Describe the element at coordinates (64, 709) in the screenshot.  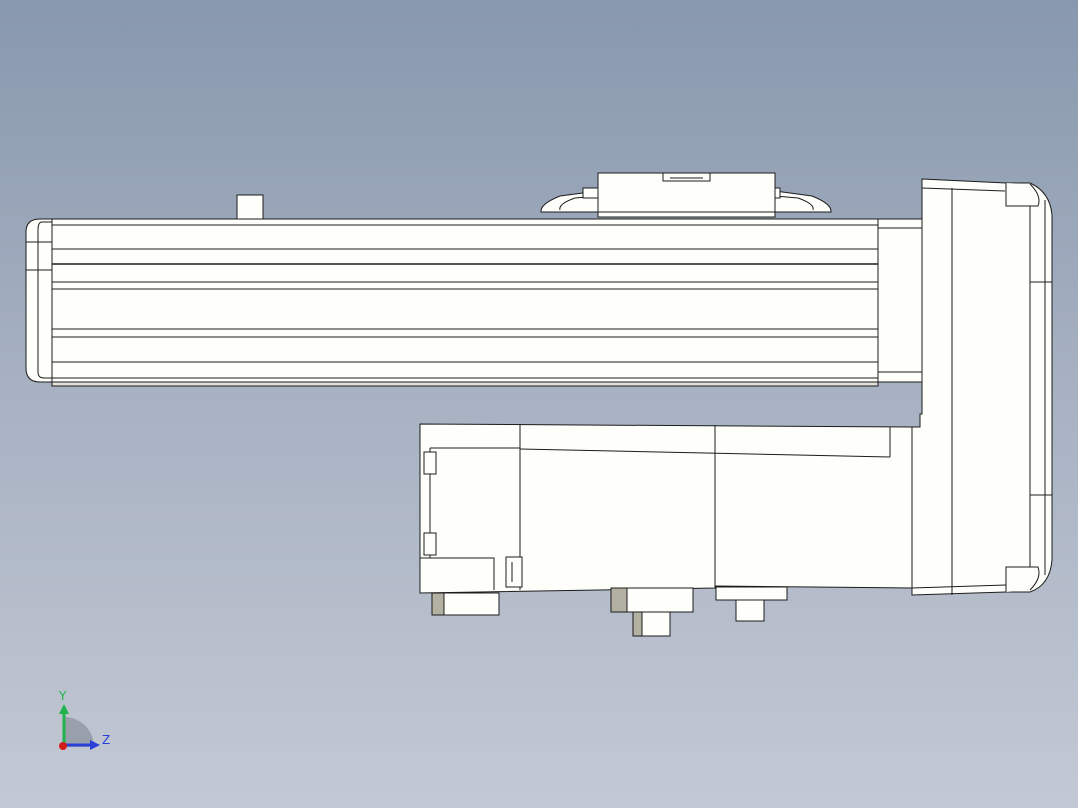
I see `y-axis-arrow-head-icon` at that location.